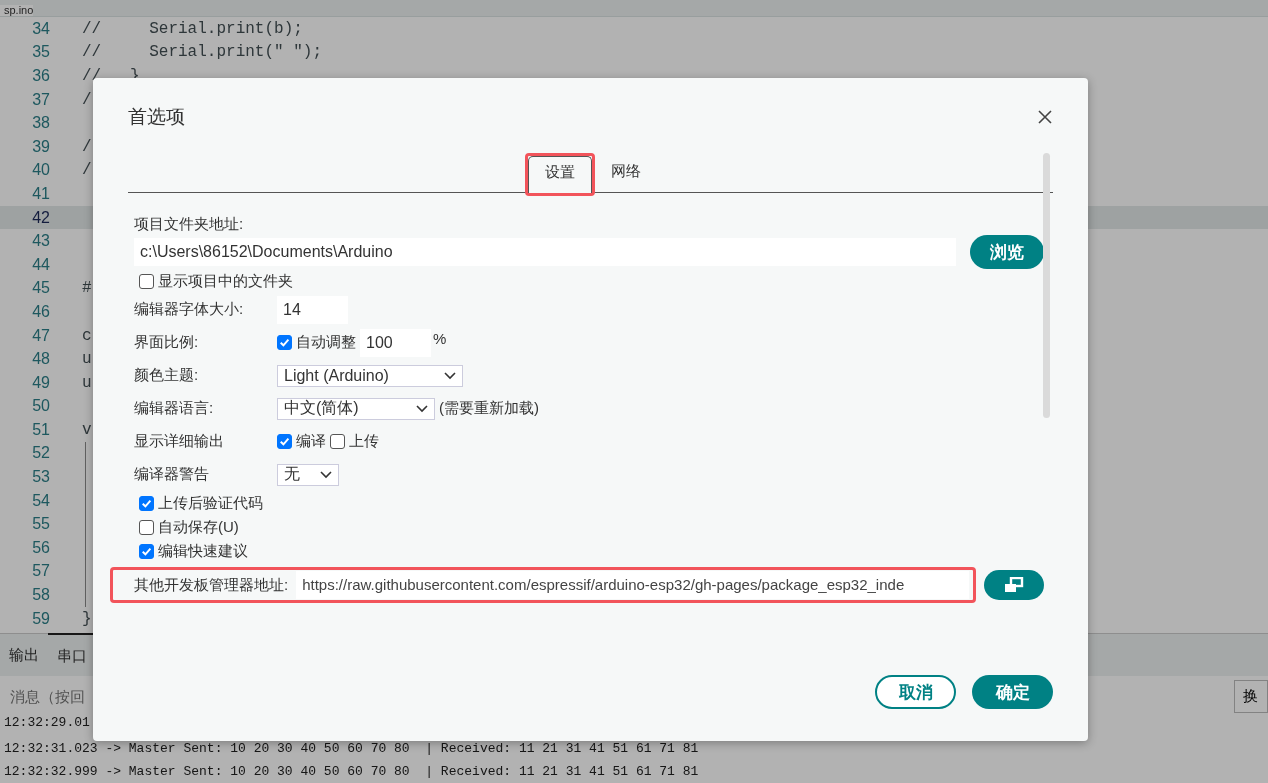  Describe the element at coordinates (40, 477) in the screenshot. I see `line-number: 53` at that location.